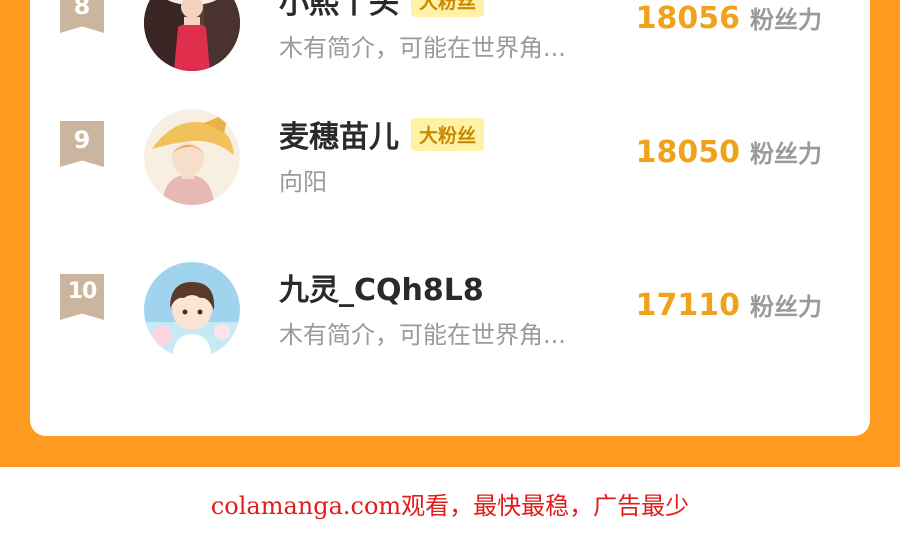 This screenshot has width=900, height=555. I want to click on ranking-row: 8 小熙丫头 大粉丝 木有简介，可能在世界角... 18056 粉丝力, so click(450, 37).